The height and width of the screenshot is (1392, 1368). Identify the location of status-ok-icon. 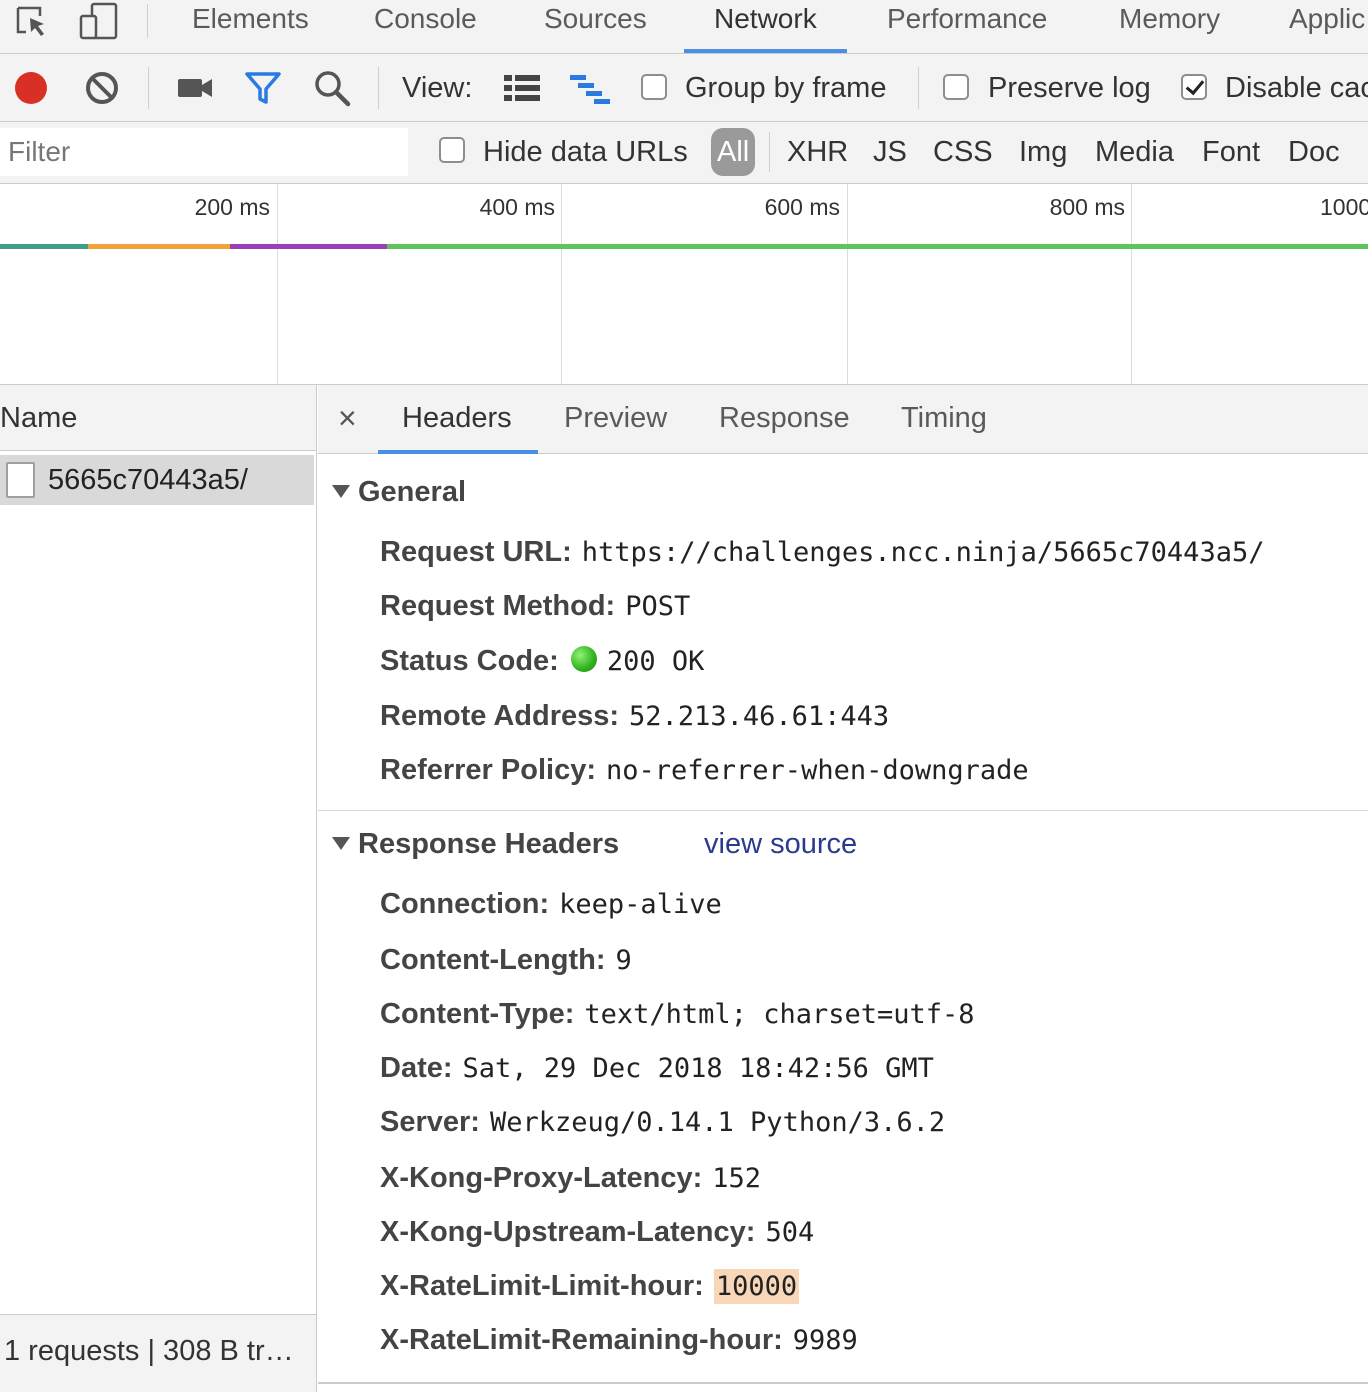
(583, 659).